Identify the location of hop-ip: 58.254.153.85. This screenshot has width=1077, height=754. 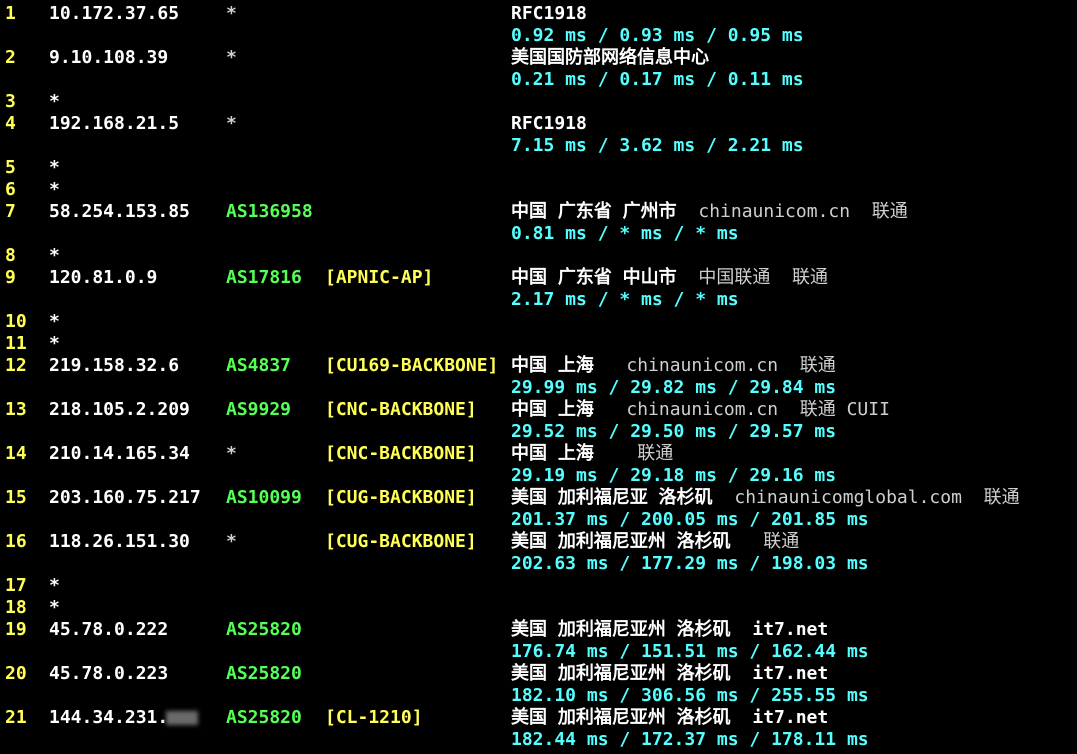
(119, 211).